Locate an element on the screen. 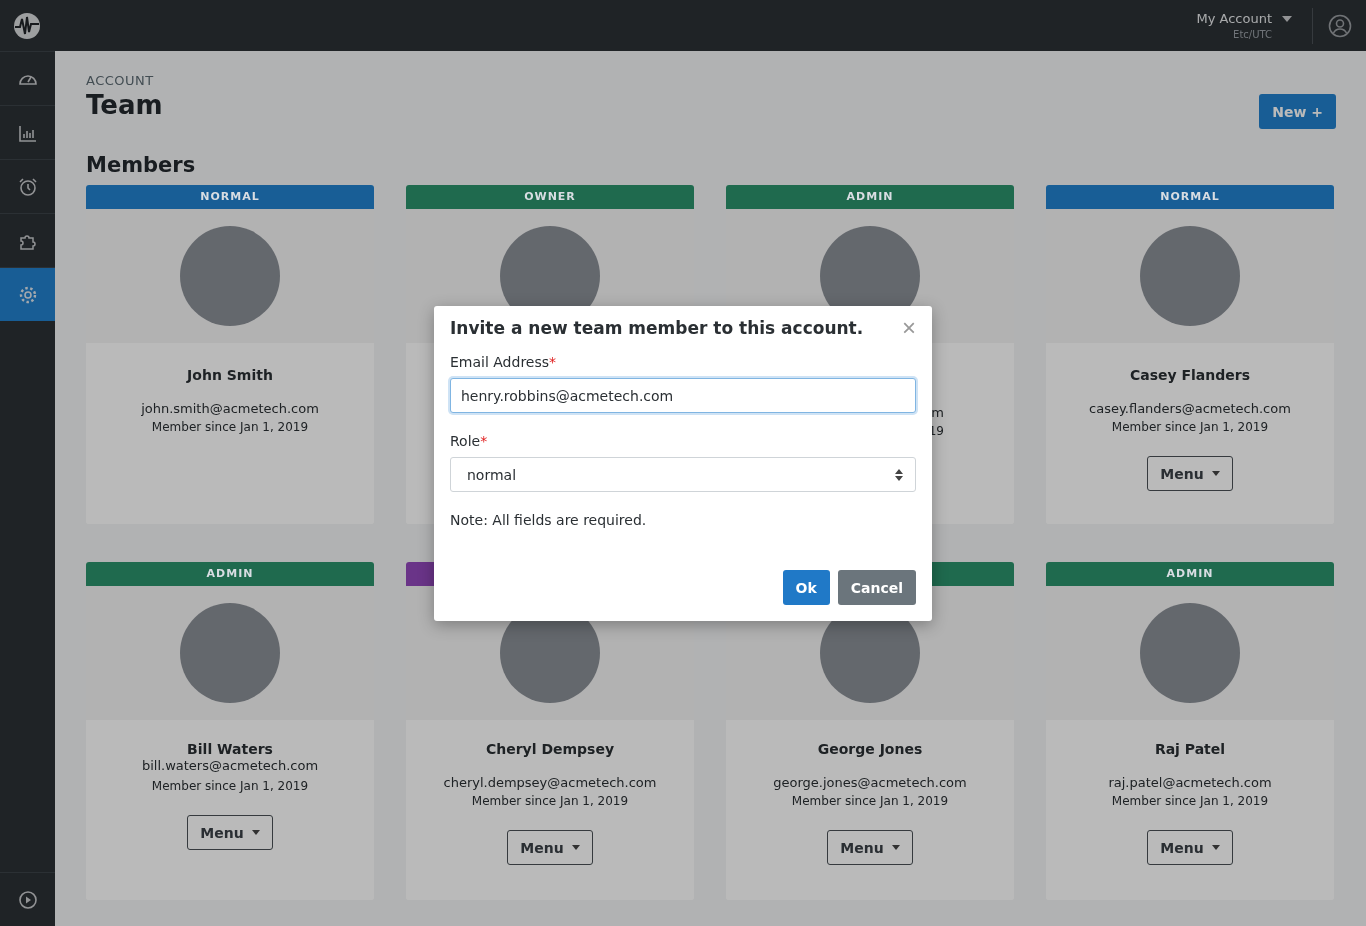 This screenshot has width=1366, height=926. member-name: Casey Flanders is located at coordinates (1190, 375).